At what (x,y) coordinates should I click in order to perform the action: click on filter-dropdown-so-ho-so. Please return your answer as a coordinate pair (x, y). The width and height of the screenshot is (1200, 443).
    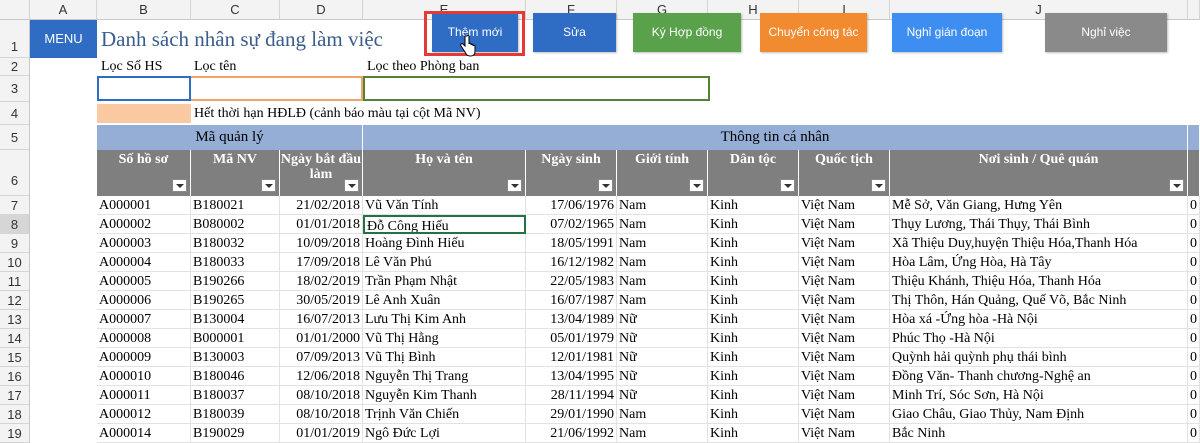
    Looking at the image, I should click on (179, 185).